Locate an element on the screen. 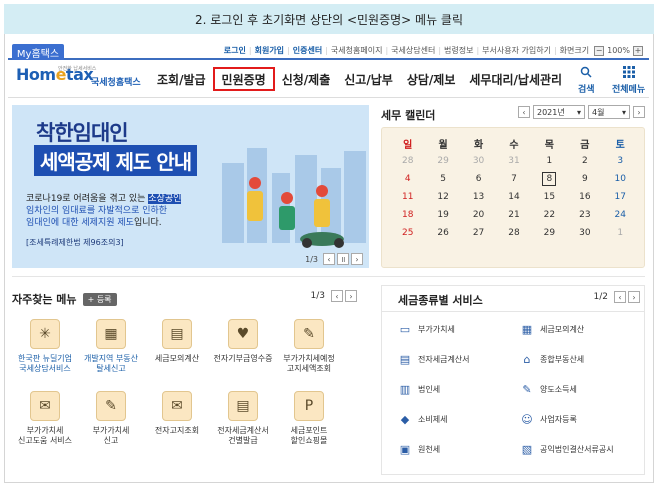 This screenshot has height=487, width=658. calendar-day: 2 is located at coordinates (584, 161).